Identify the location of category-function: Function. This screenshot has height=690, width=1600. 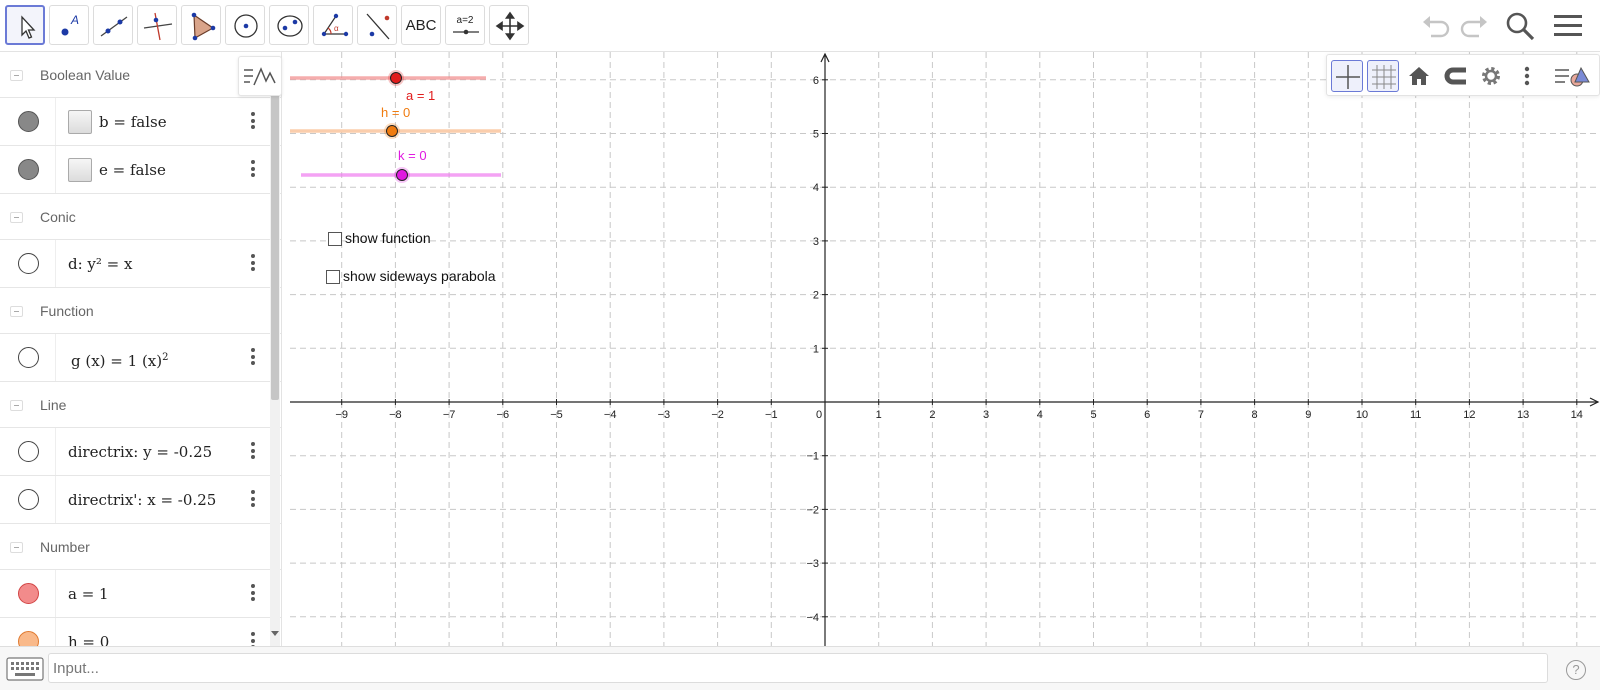
(140, 311).